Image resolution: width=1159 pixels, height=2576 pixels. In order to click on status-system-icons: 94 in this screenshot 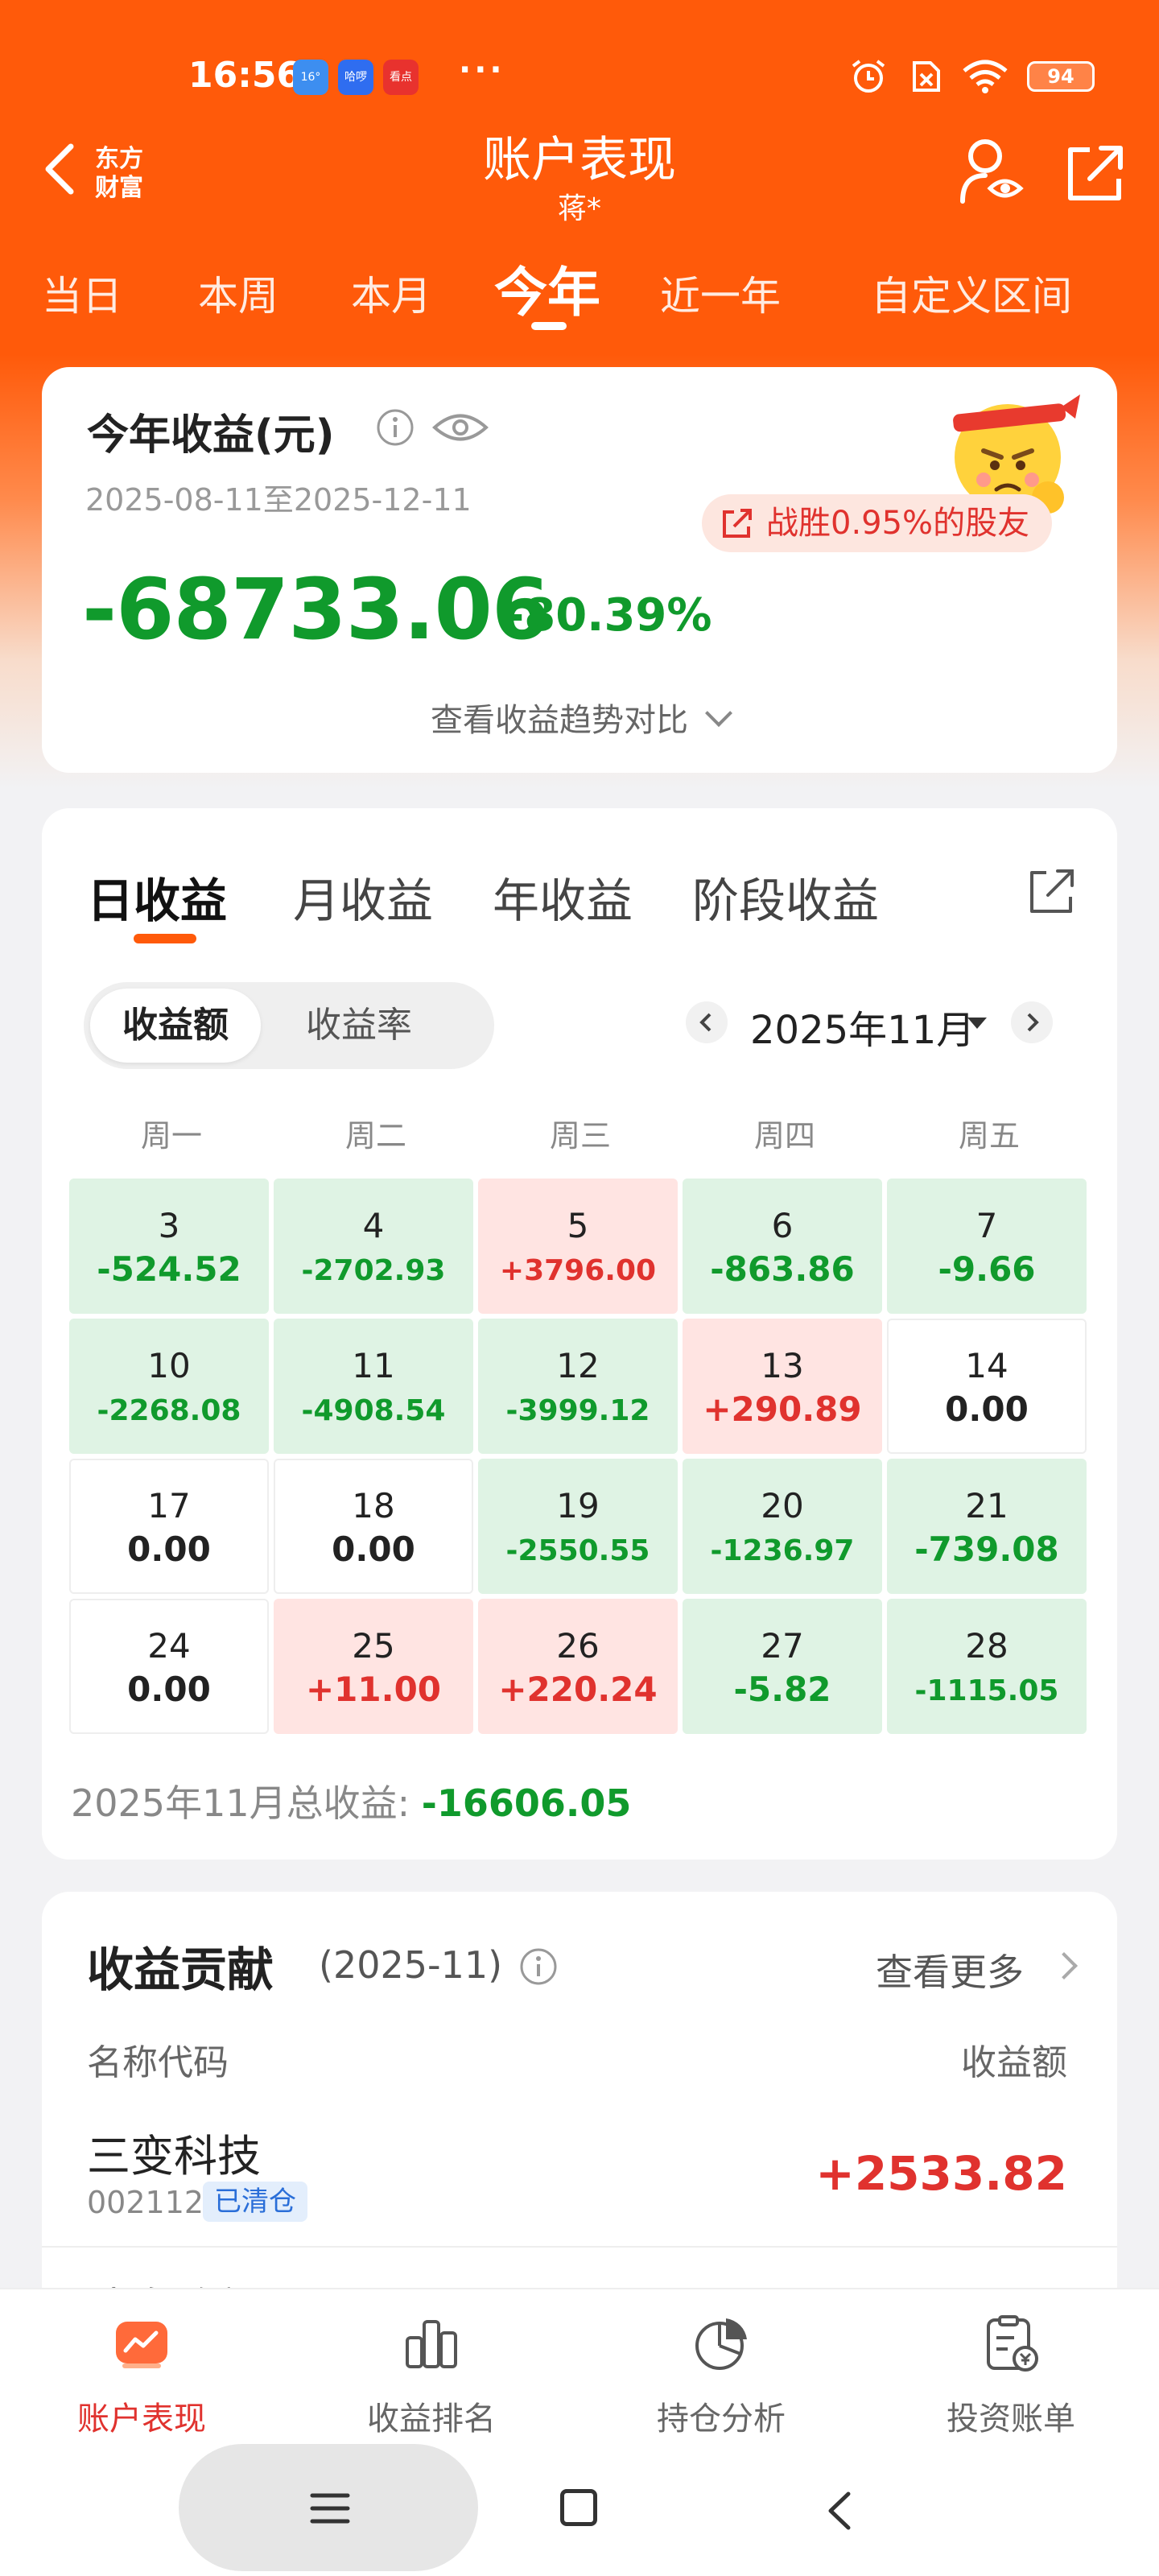, I will do `click(971, 76)`.